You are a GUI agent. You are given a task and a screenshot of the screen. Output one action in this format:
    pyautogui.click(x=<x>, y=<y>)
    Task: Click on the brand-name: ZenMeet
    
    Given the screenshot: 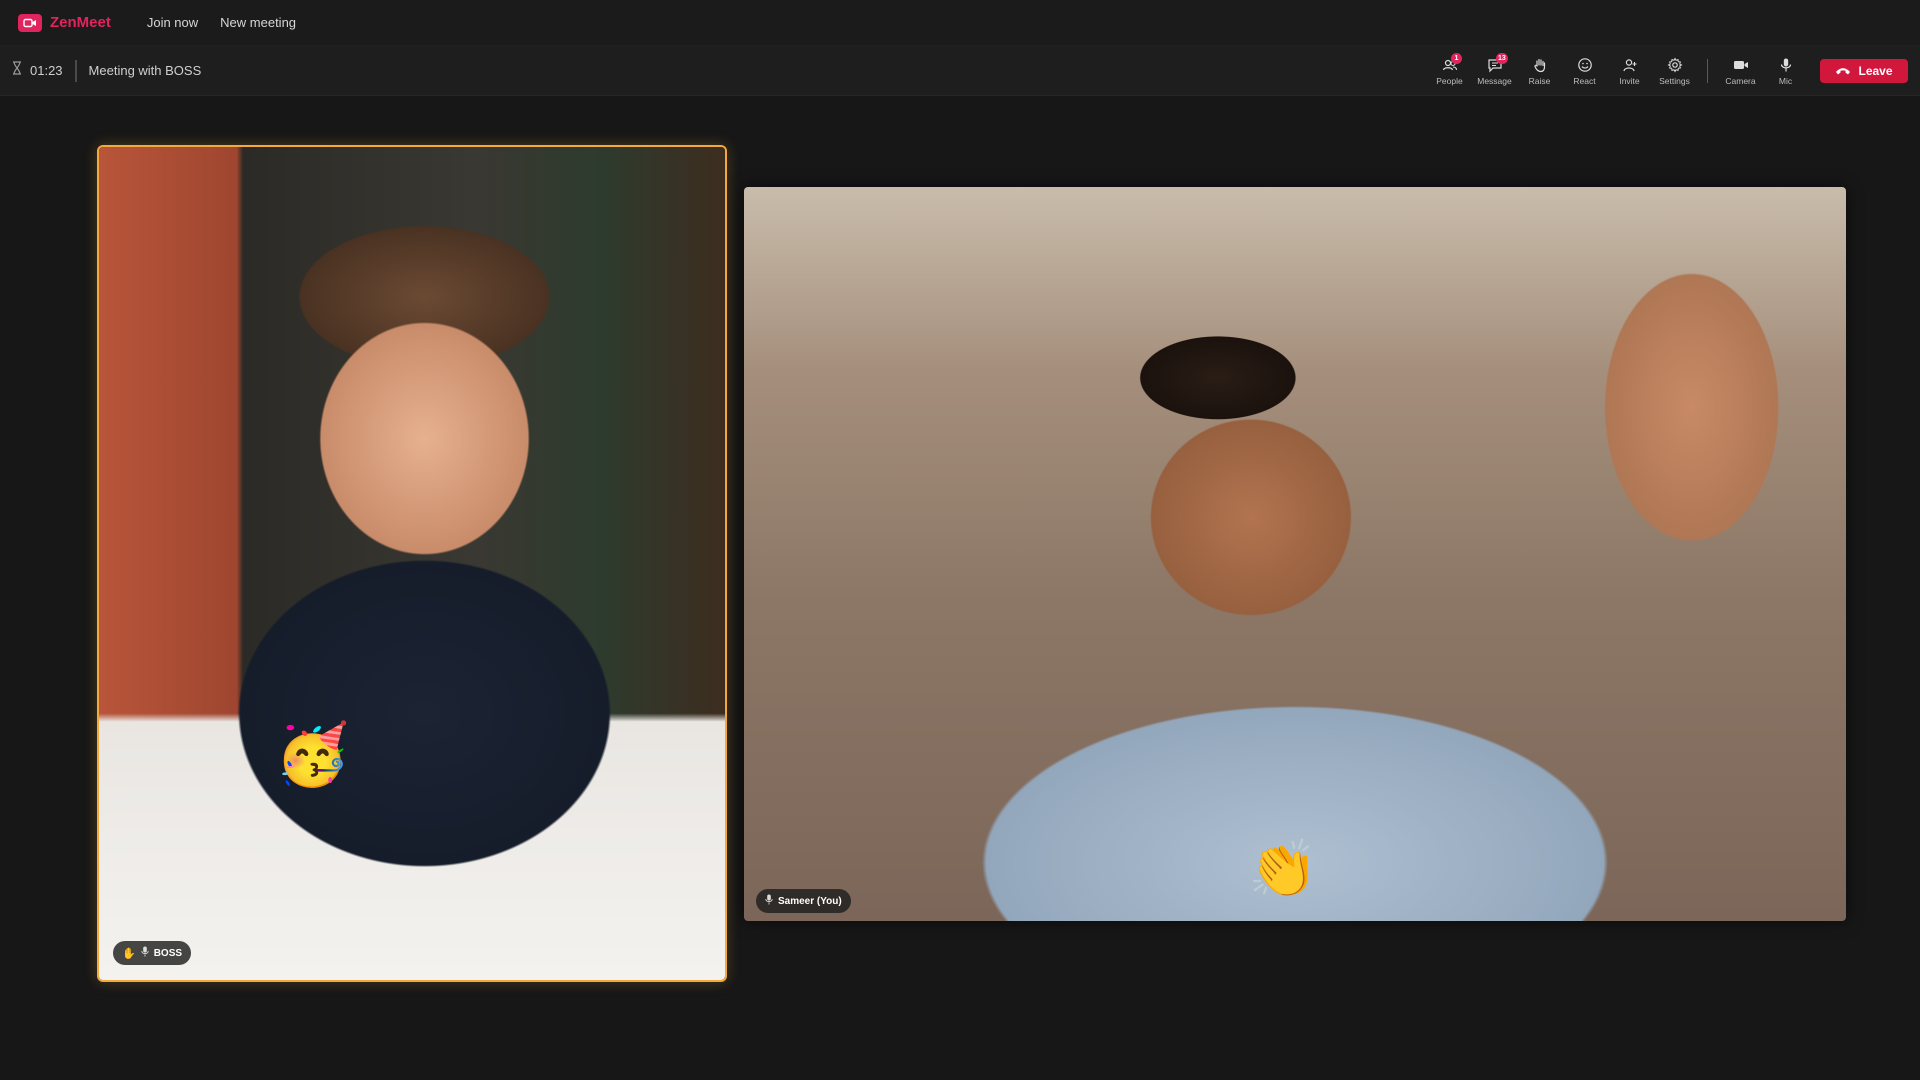 What is the action you would take?
    pyautogui.click(x=80, y=22)
    